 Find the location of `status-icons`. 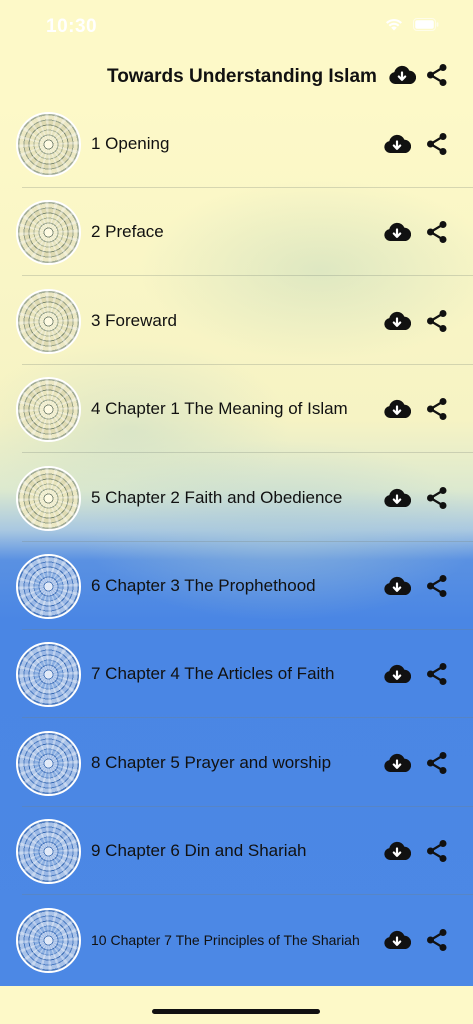

status-icons is located at coordinates (412, 24).